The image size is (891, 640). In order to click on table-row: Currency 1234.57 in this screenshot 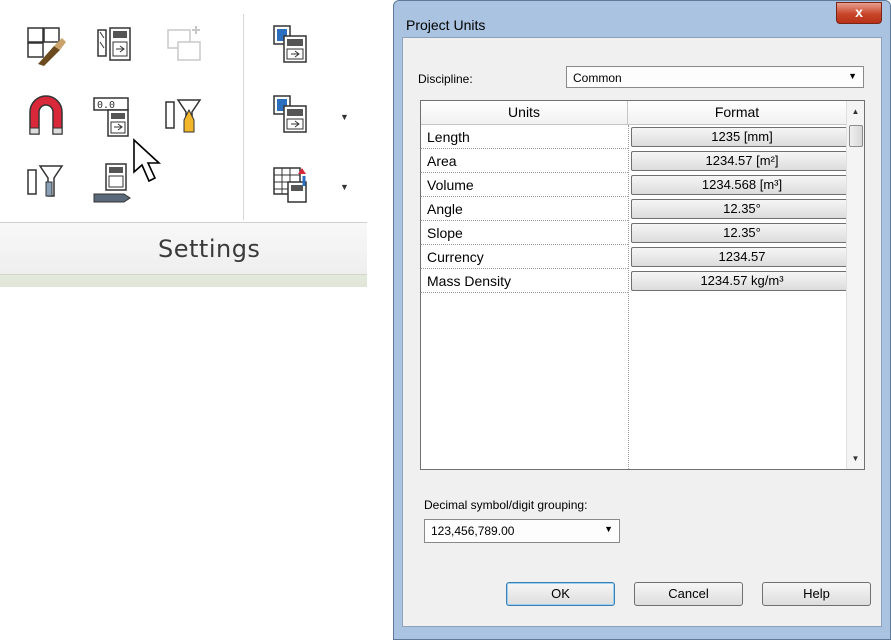, I will do `click(637, 257)`.